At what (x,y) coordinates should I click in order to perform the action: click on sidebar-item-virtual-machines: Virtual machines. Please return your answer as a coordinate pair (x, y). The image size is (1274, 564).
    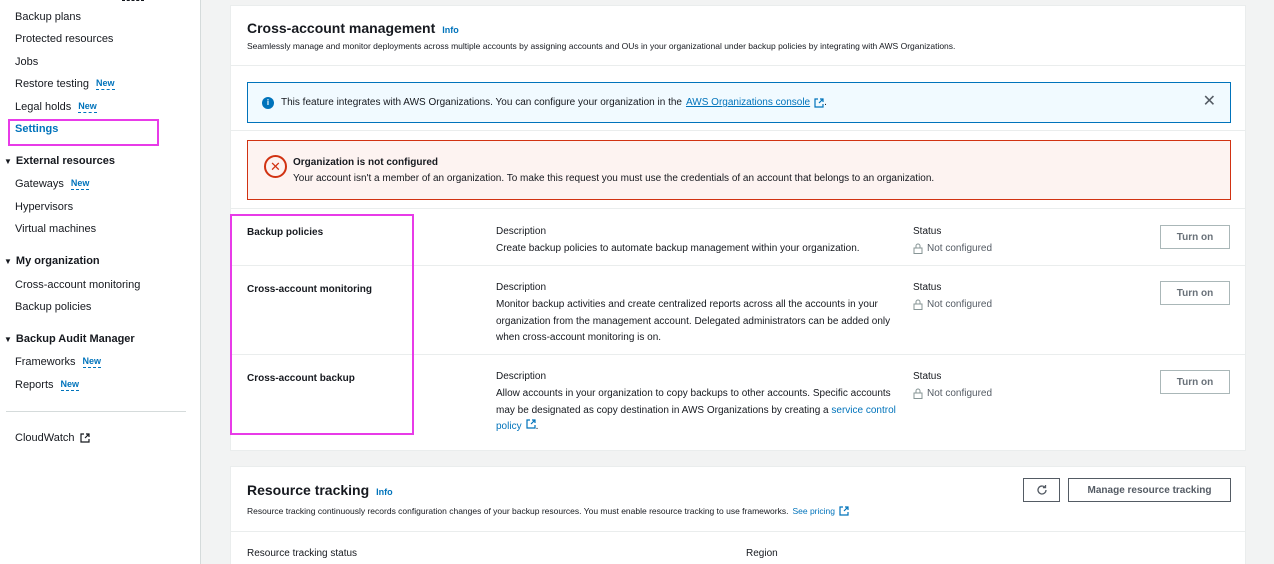
    Looking at the image, I should click on (55, 229).